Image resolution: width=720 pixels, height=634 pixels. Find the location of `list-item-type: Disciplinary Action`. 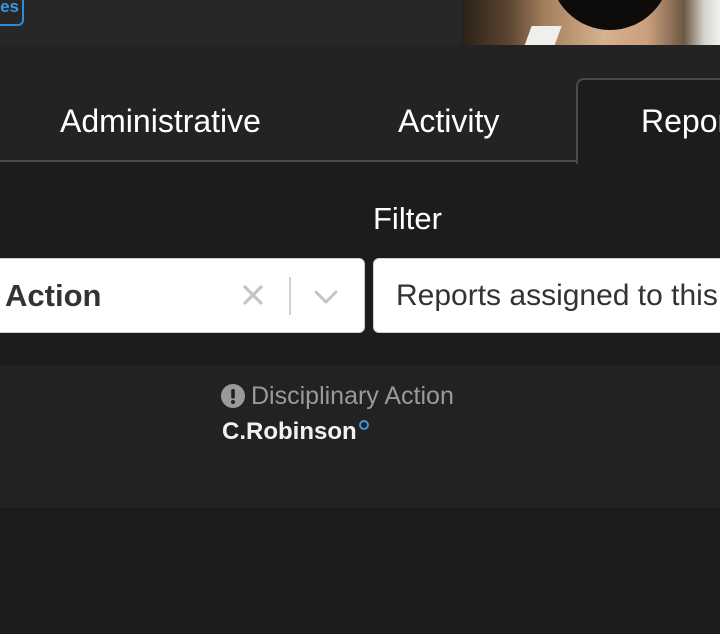

list-item-type: Disciplinary Action is located at coordinates (337, 396).